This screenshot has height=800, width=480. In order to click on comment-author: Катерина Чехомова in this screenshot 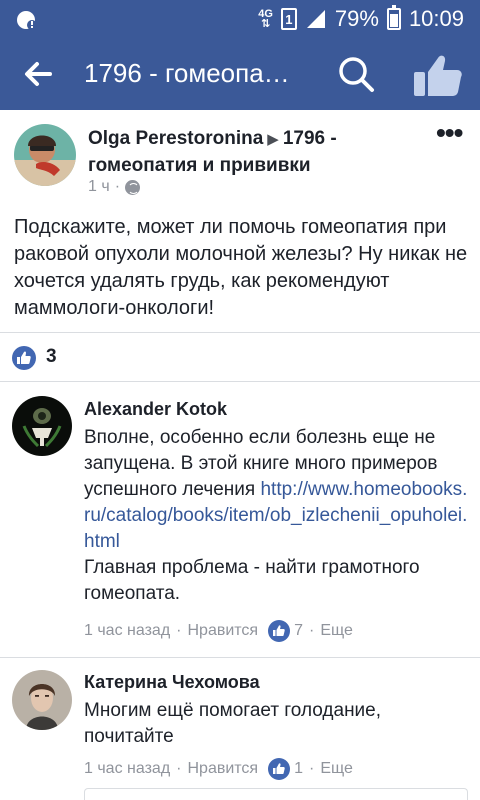, I will do `click(172, 682)`.